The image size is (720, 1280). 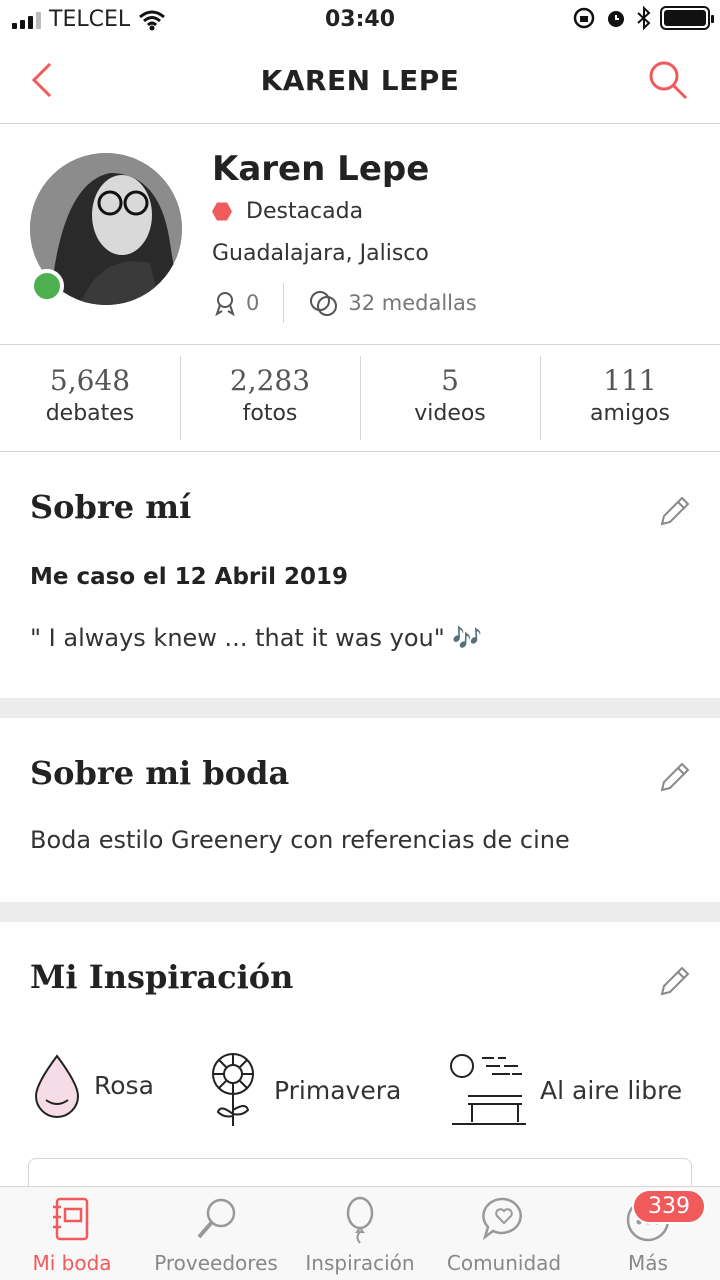 What do you see at coordinates (668, 80) in the screenshot?
I see `search-icon` at bounding box center [668, 80].